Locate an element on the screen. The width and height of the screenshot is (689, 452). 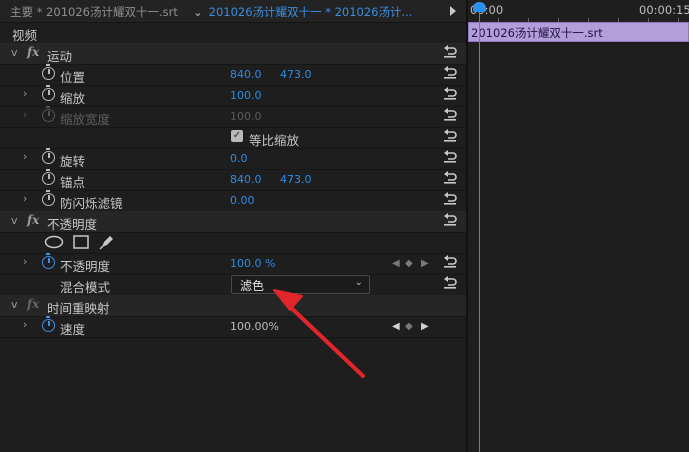
prop-scale-width: › 缩放宽度 100.0 is located at coordinates (233, 117).